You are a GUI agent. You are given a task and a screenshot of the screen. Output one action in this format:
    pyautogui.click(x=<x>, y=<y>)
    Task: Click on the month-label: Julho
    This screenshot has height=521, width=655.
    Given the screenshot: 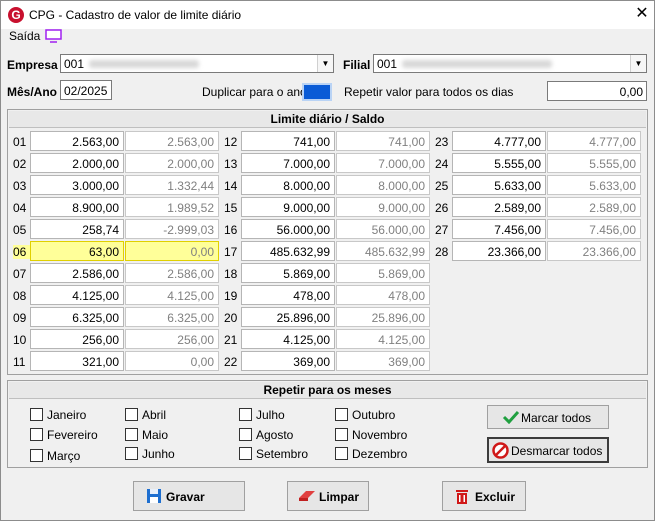 What is the action you would take?
    pyautogui.click(x=270, y=415)
    